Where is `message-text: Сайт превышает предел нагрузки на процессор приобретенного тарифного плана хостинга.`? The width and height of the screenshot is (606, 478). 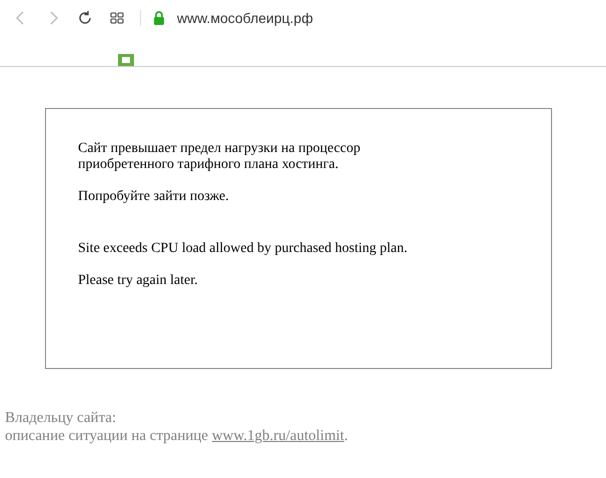
message-text: Сайт превышает предел нагрузки на процессор приобретенного тарифного плана хостинга. is located at coordinates (220, 157).